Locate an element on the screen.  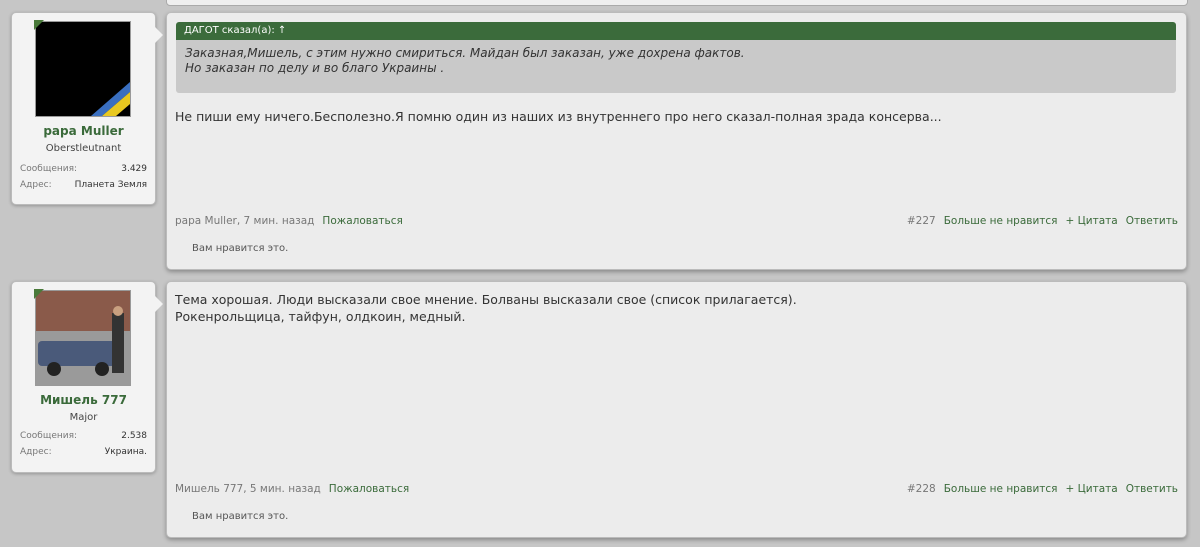
quote-line: Но заказан по делу и во благо Украины . is located at coordinates (315, 68).